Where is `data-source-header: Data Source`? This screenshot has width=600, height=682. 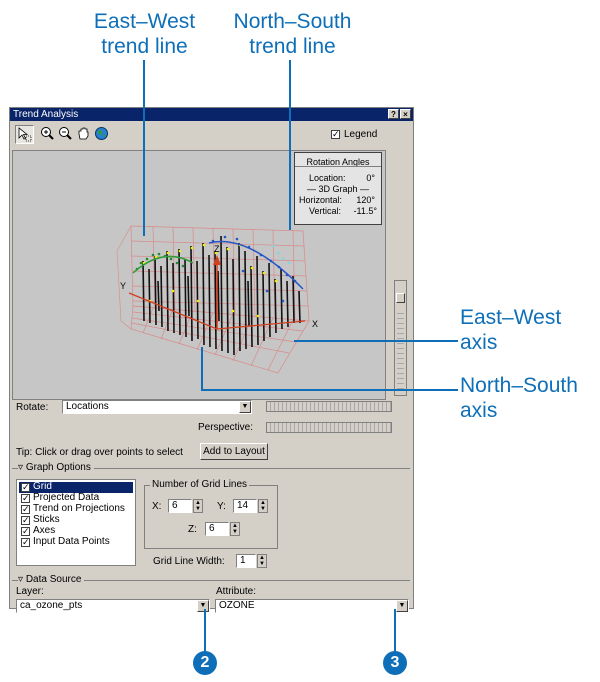 data-source-header: Data Source is located at coordinates (53, 579).